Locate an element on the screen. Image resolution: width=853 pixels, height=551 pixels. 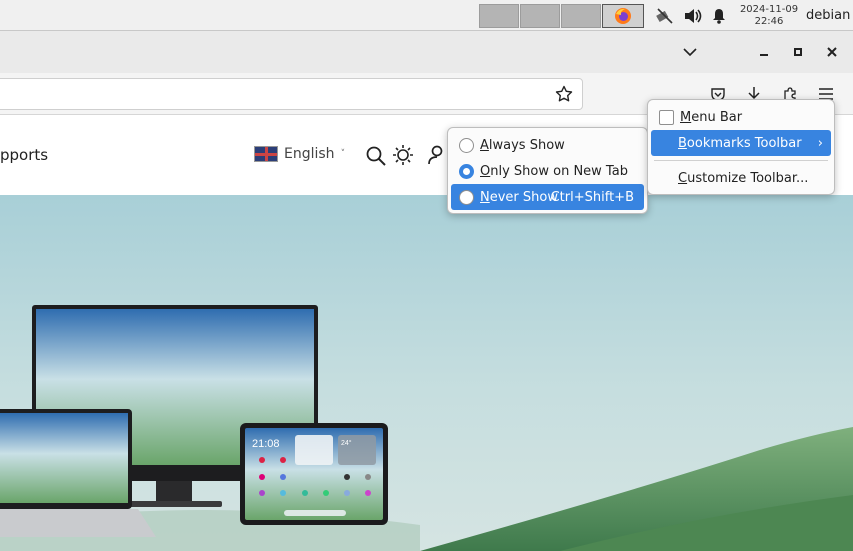
minimize-button is located at coordinates (764, 52).